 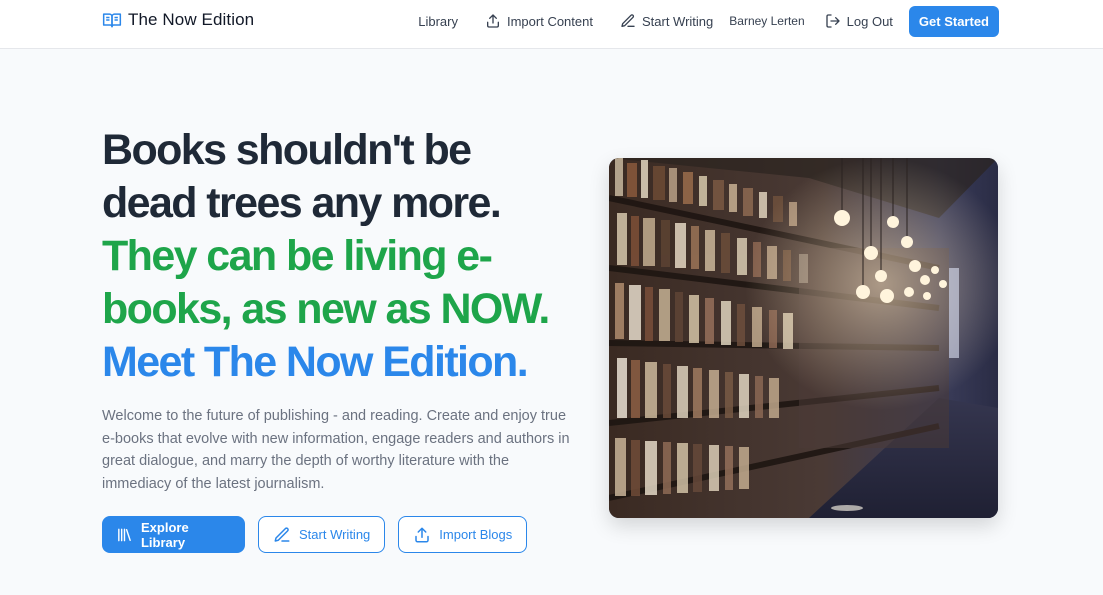 What do you see at coordinates (953, 21) in the screenshot?
I see `get-started-button: Get Started` at bounding box center [953, 21].